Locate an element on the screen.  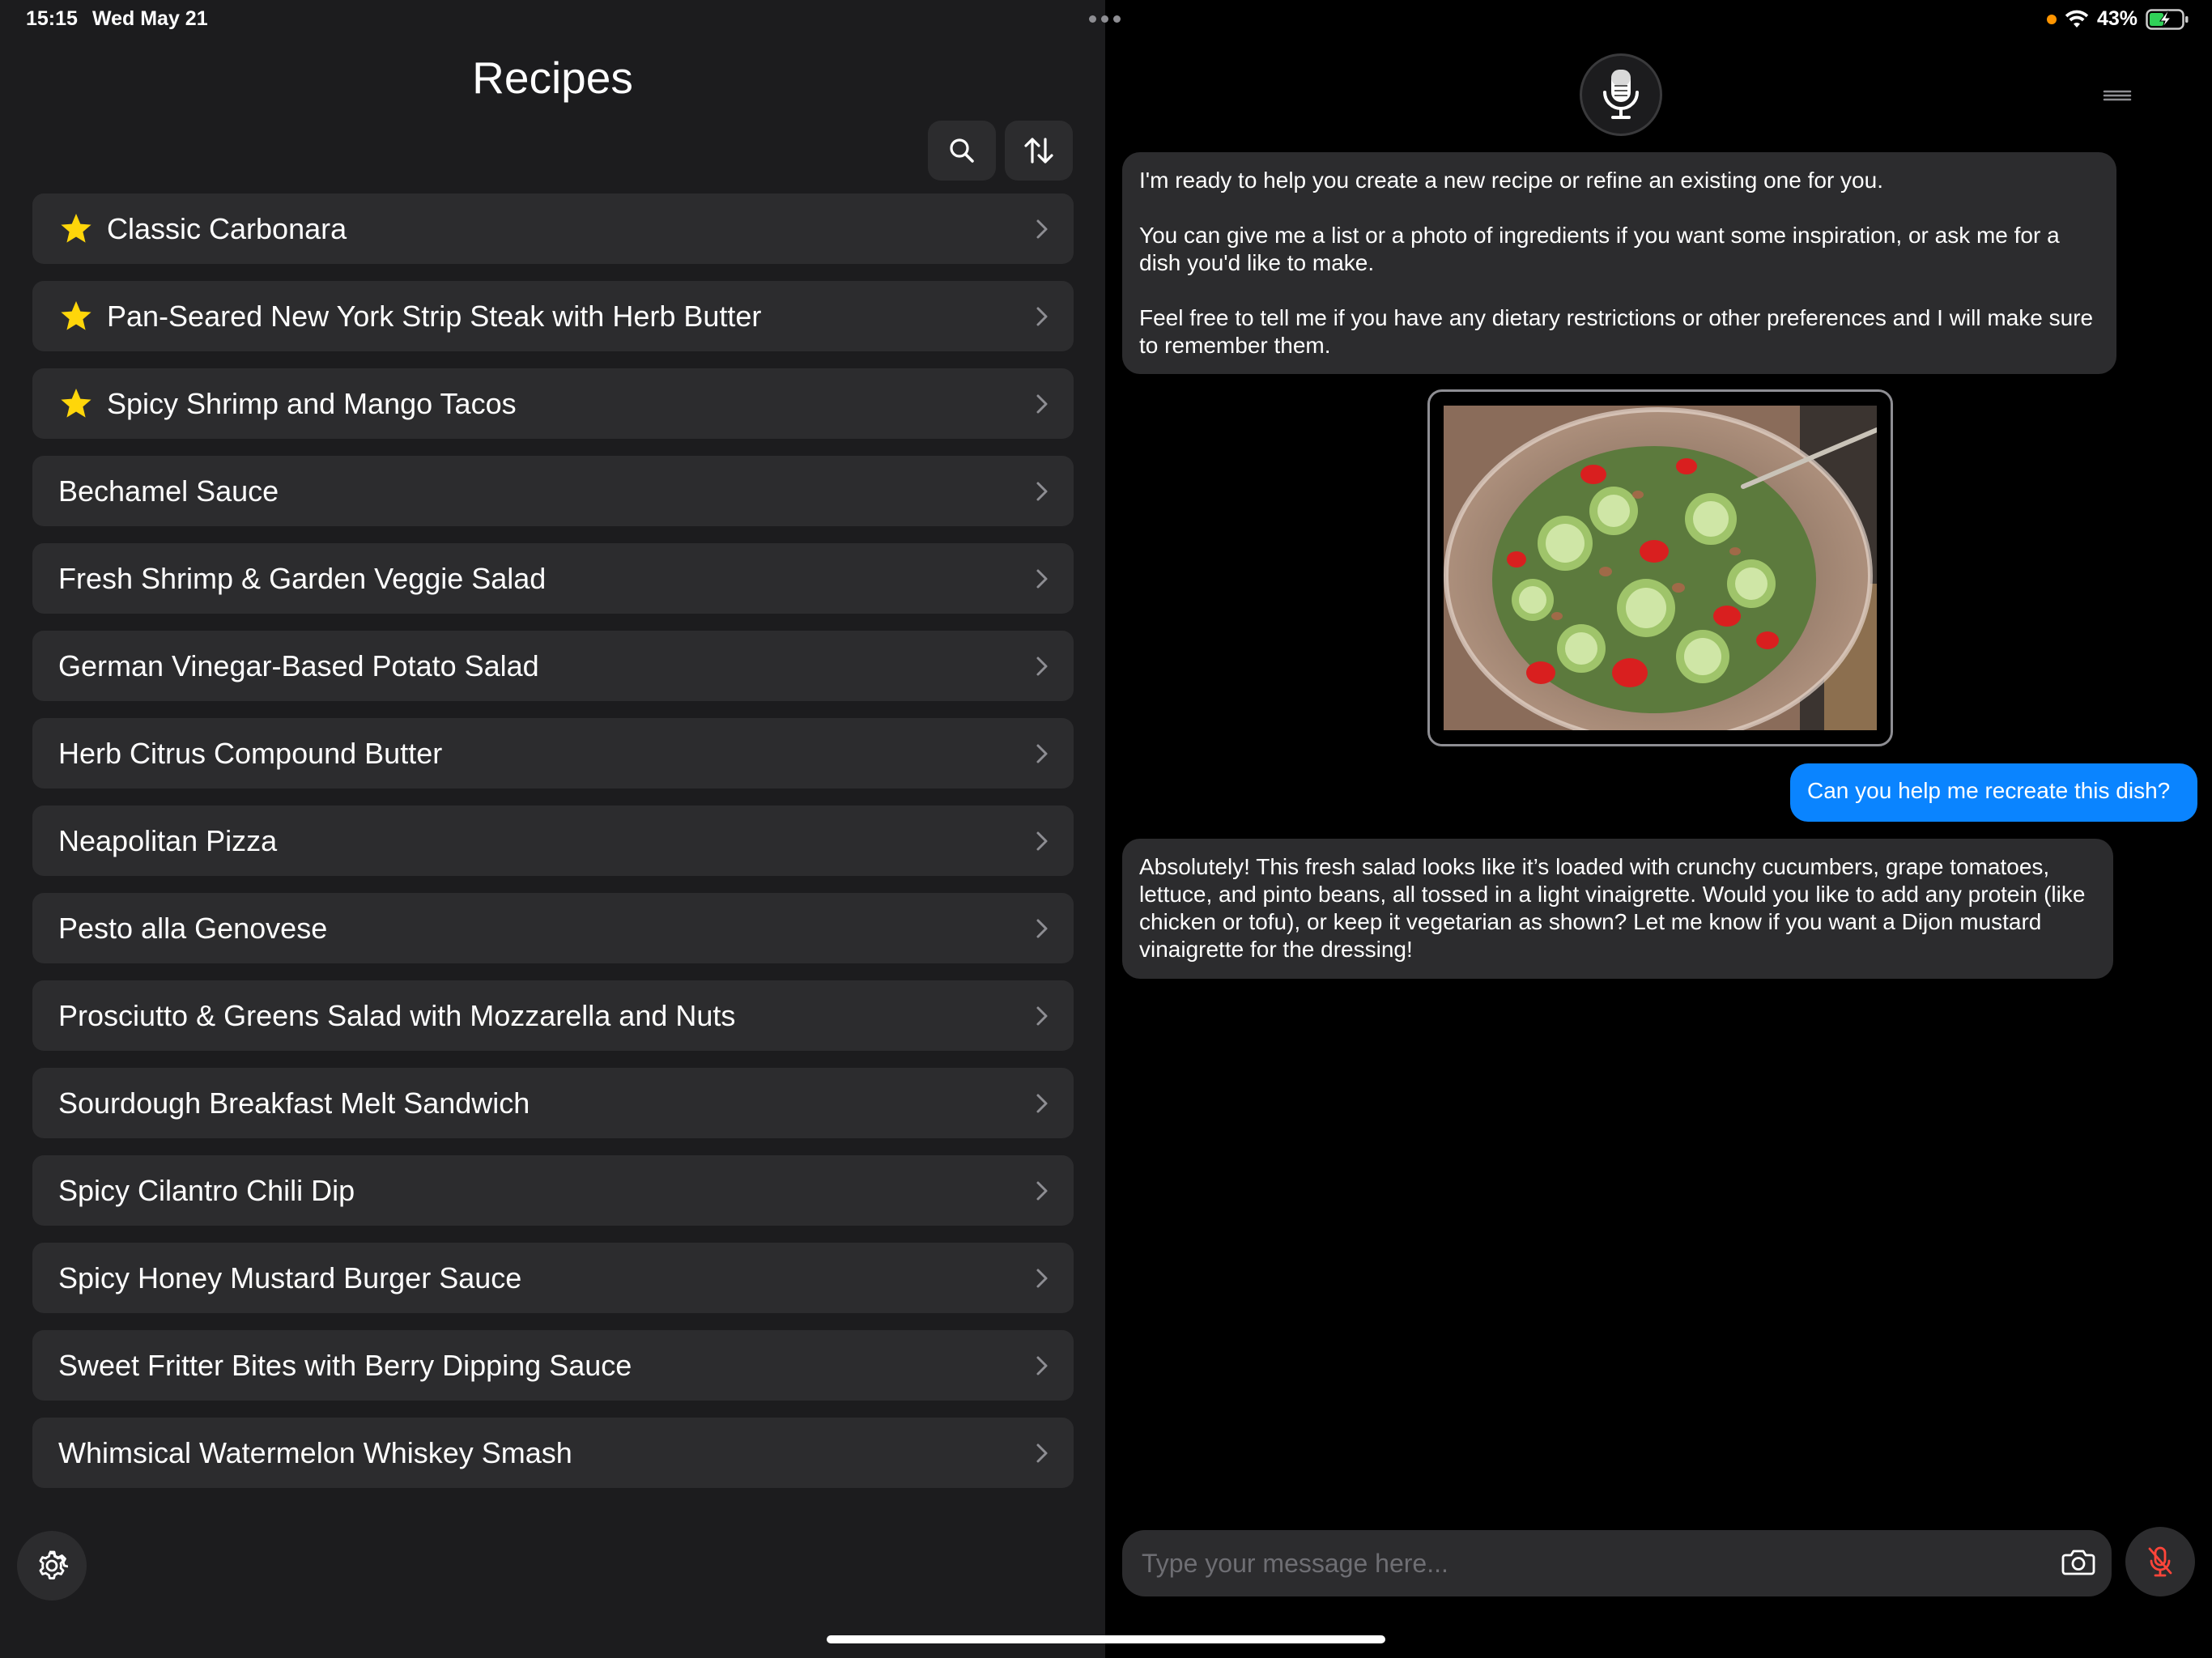
gear-icon is located at coordinates (54, 1564).